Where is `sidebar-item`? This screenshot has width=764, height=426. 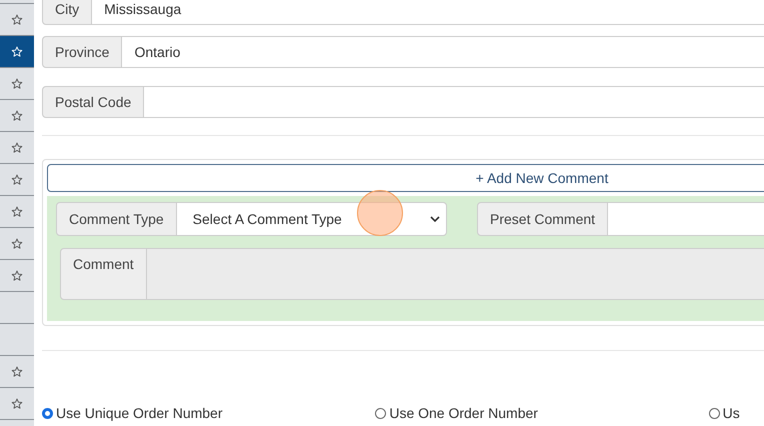
sidebar-item is located at coordinates (17, 52).